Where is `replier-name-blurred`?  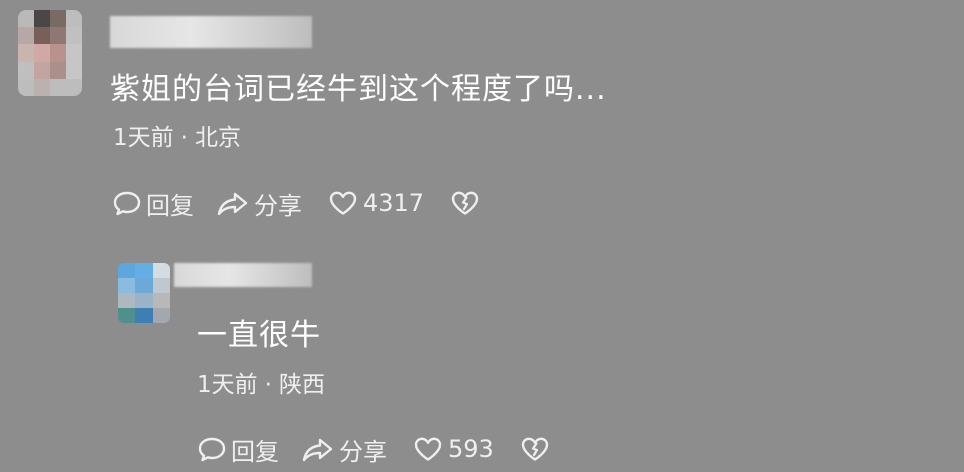
replier-name-blurred is located at coordinates (243, 275).